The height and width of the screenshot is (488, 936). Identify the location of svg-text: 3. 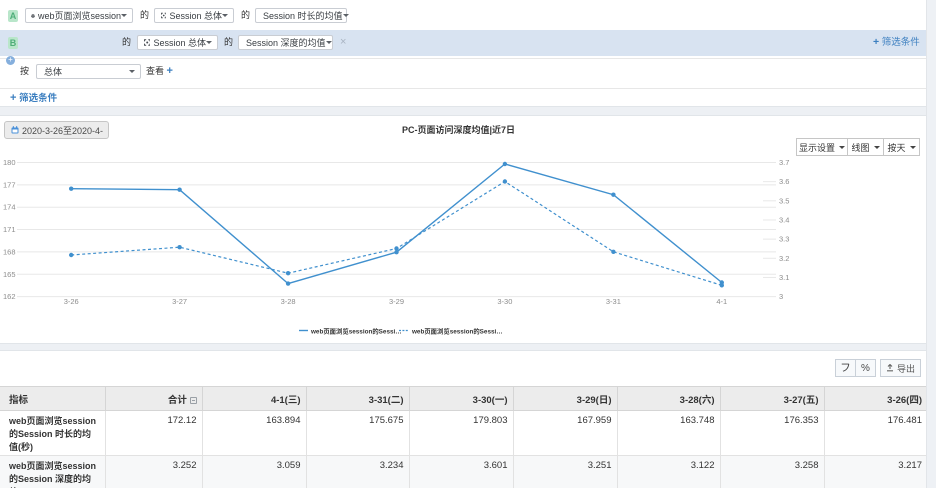
(781, 296).